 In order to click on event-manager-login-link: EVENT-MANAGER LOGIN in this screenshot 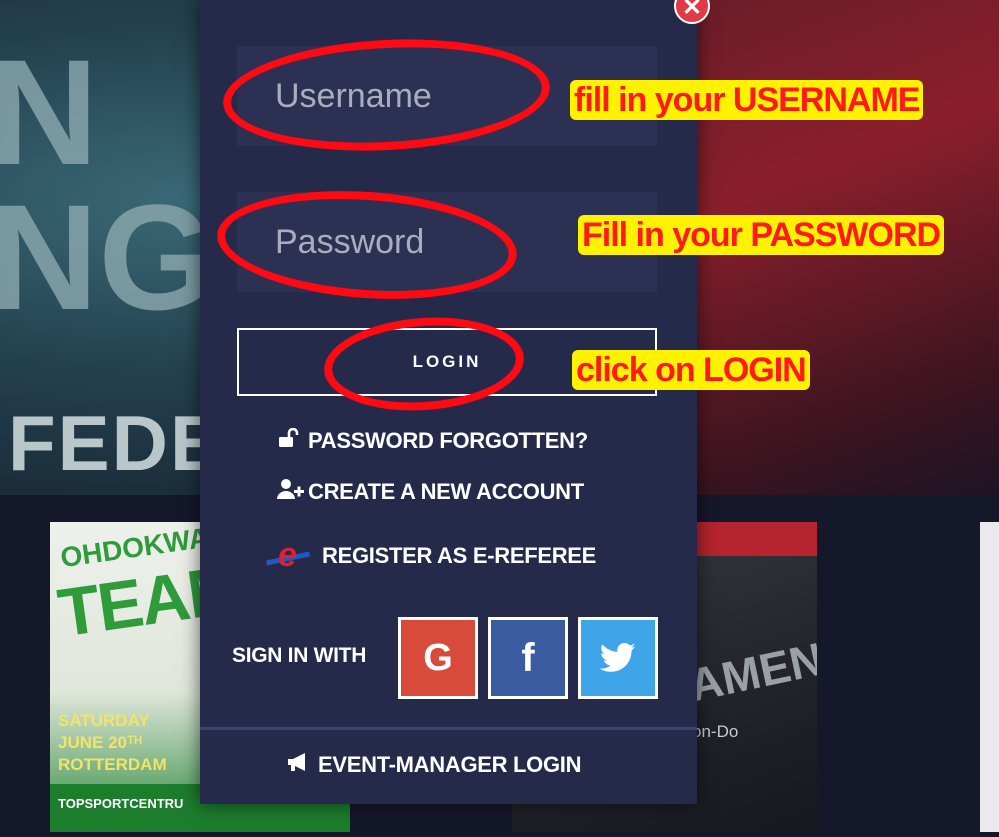, I will do `click(434, 765)`.